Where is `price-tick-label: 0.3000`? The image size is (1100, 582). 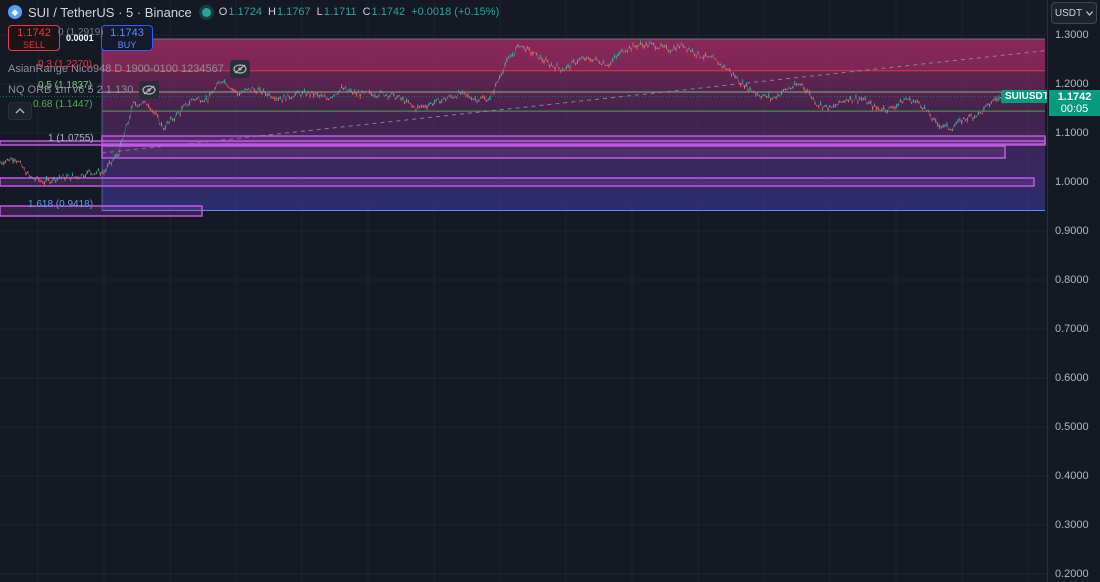 price-tick-label: 0.3000 is located at coordinates (1072, 525).